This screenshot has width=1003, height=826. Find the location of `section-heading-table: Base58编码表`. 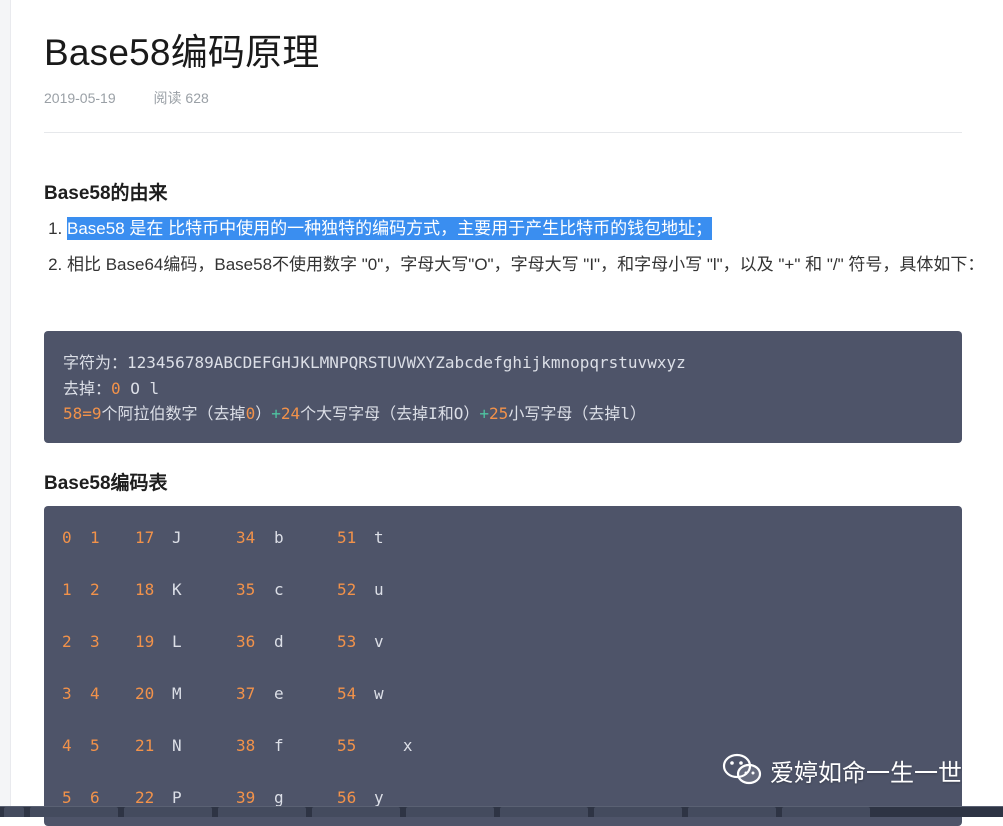

section-heading-table: Base58编码表 is located at coordinates (106, 483).